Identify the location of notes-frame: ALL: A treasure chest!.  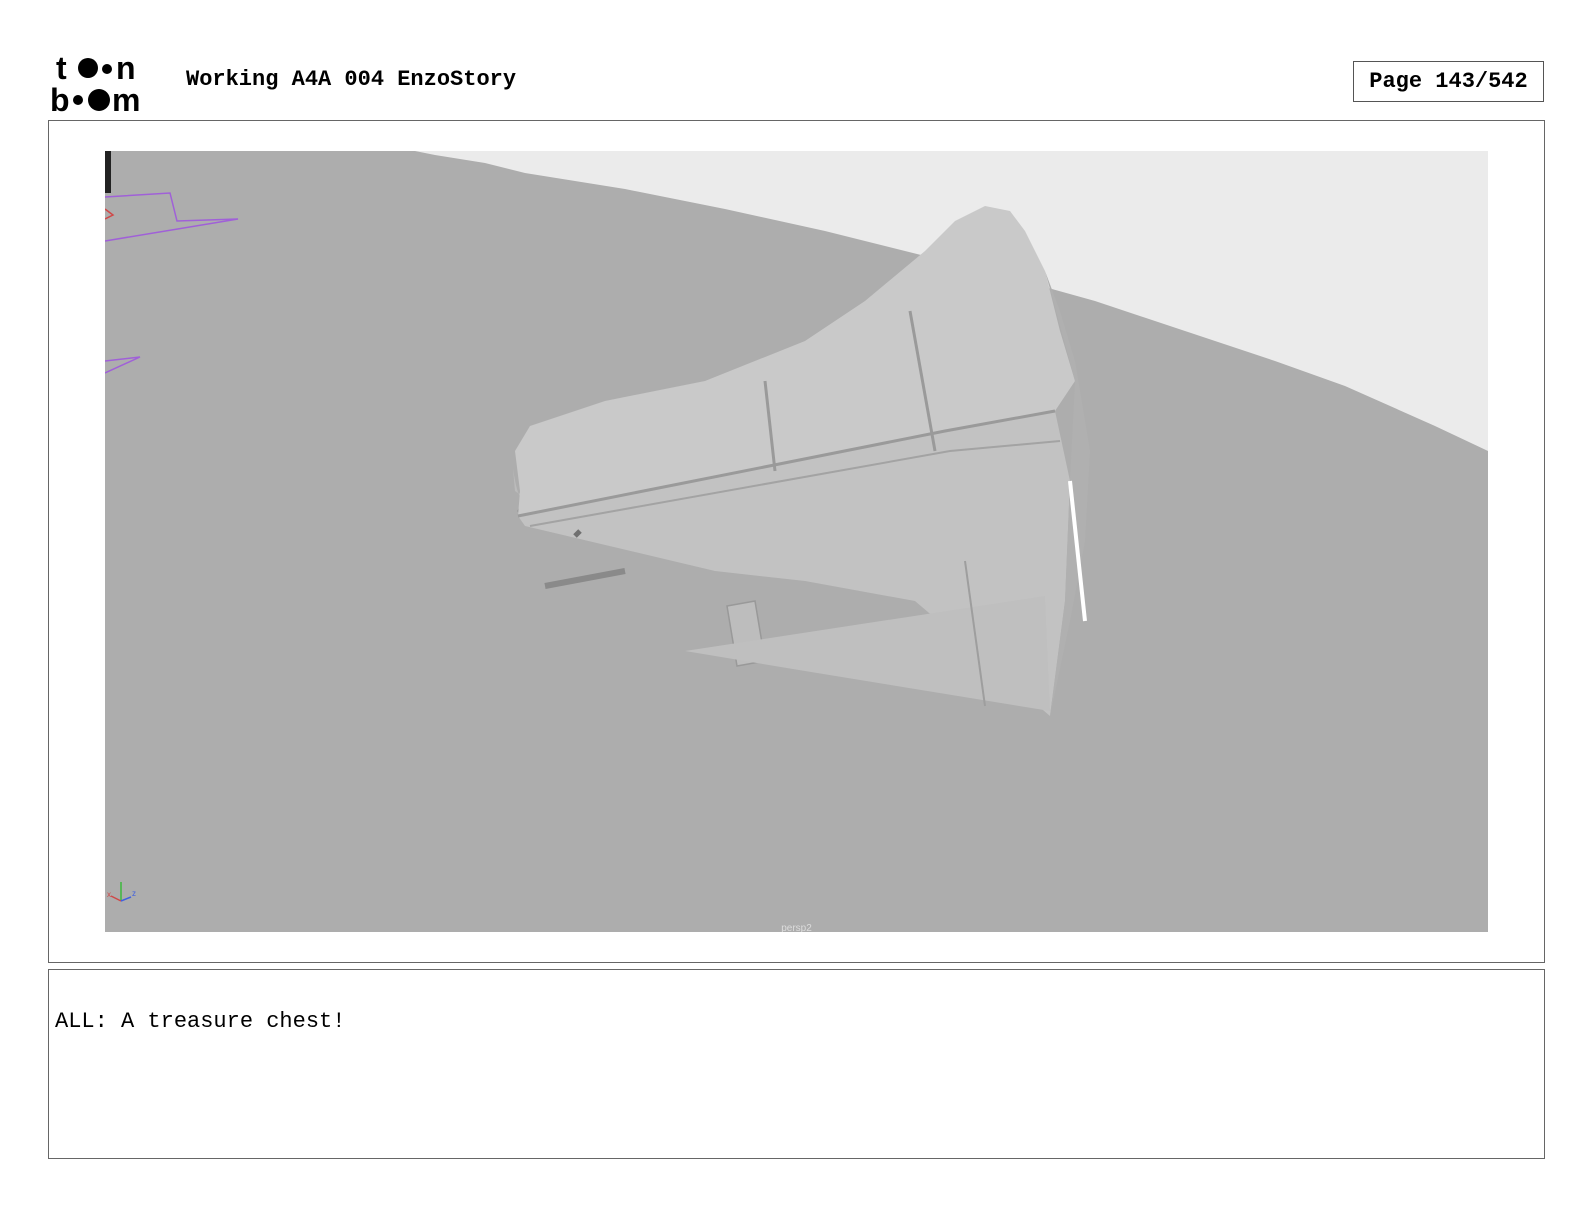
(796, 1064).